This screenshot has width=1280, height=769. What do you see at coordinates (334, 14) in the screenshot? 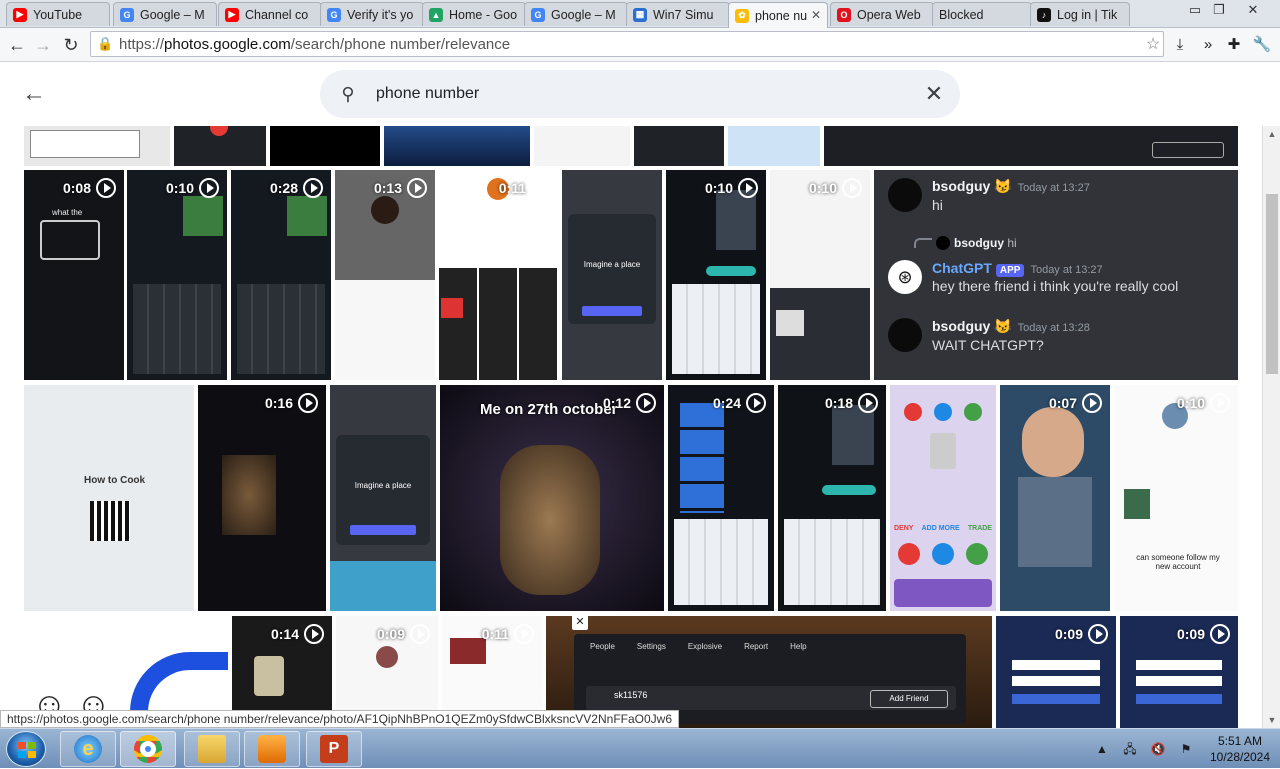
I see `google-icon: G` at bounding box center [334, 14].